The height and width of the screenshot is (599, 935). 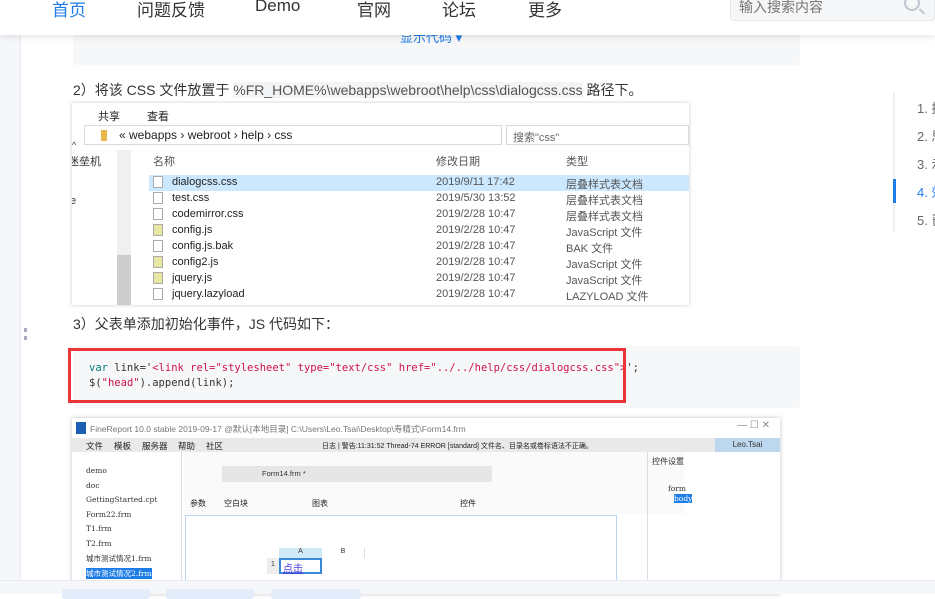 What do you see at coordinates (300, 553) in the screenshot?
I see `fr-col-header: A` at bounding box center [300, 553].